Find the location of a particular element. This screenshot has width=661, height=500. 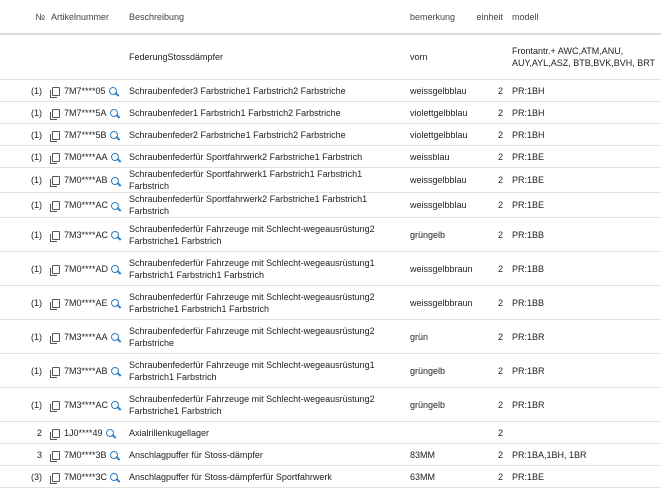

cell-artikelnummer: 7M7****05 is located at coordinates (87, 90).